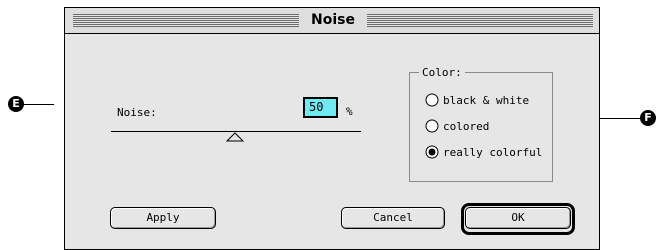  What do you see at coordinates (432, 152) in the screenshot?
I see `radio-selected-icon` at bounding box center [432, 152].